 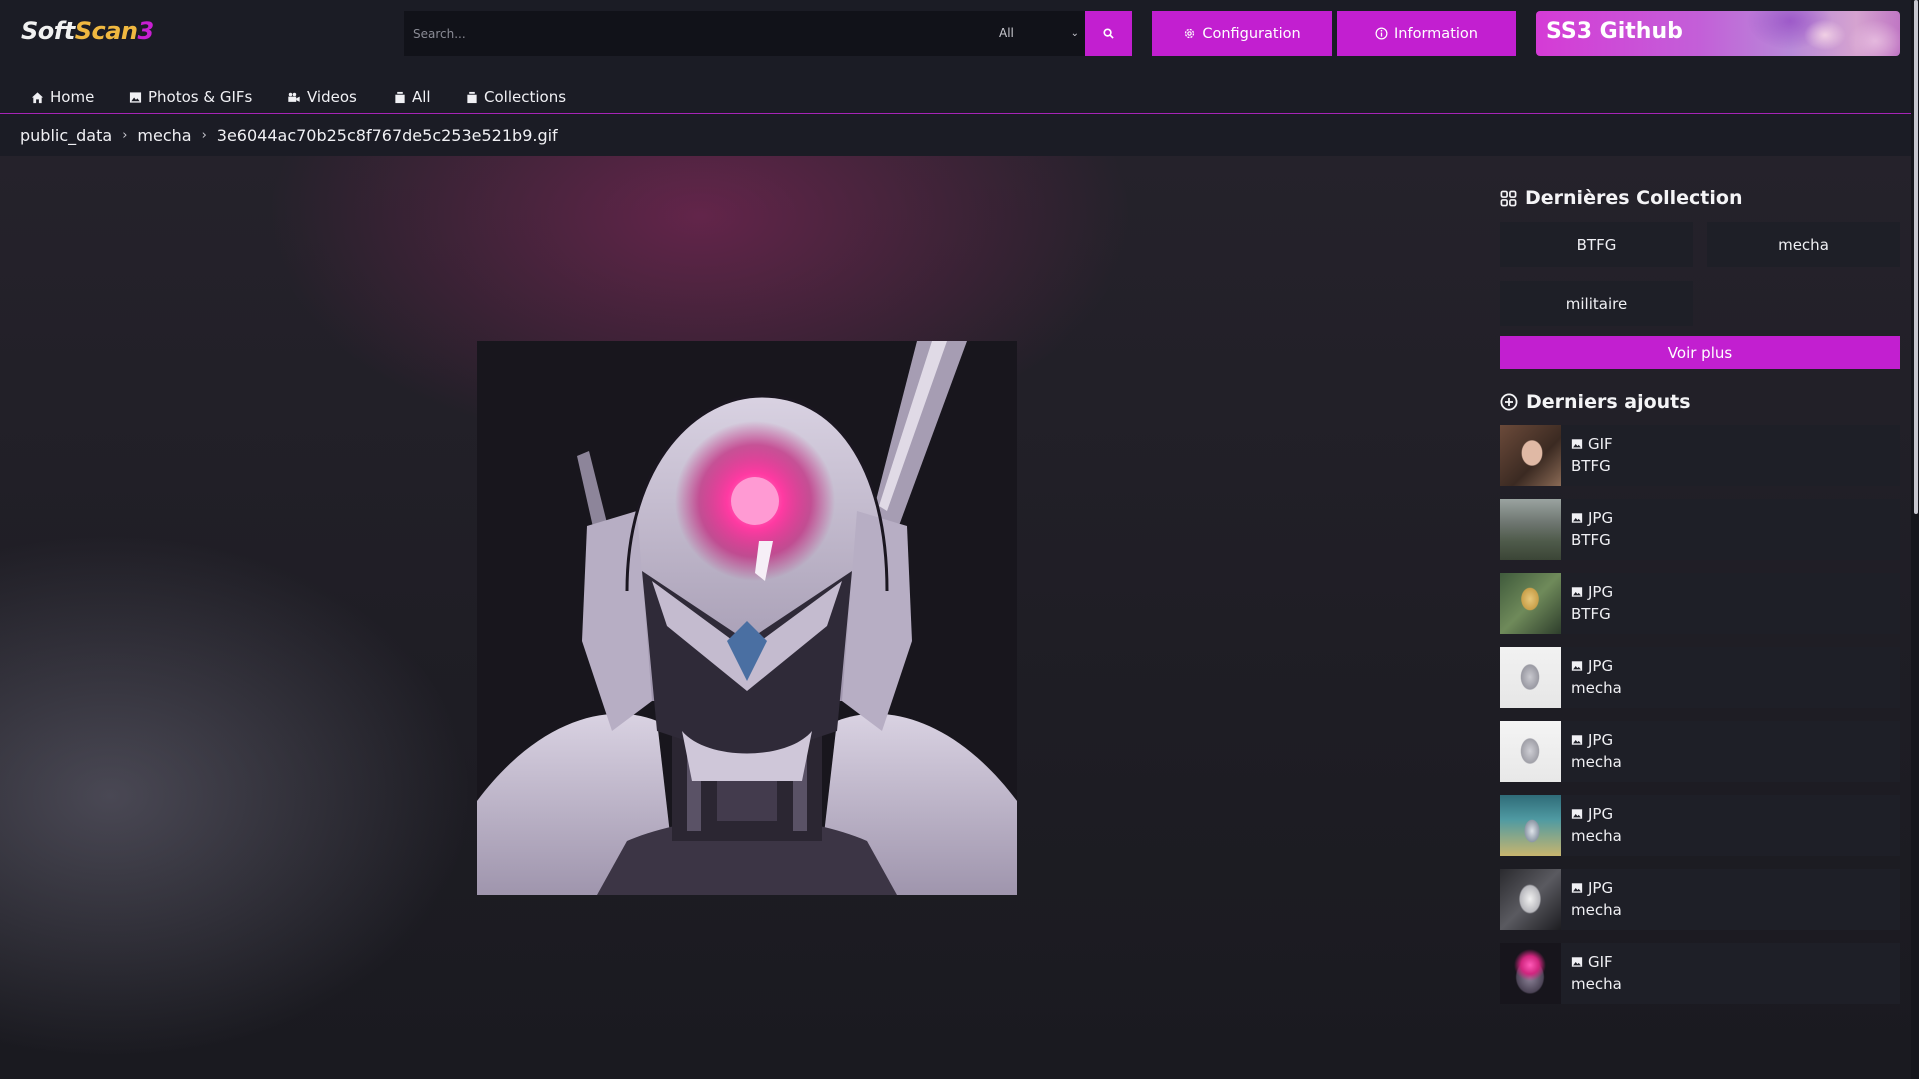 I want to click on collection-name: mecha, so click(x=1803, y=244).